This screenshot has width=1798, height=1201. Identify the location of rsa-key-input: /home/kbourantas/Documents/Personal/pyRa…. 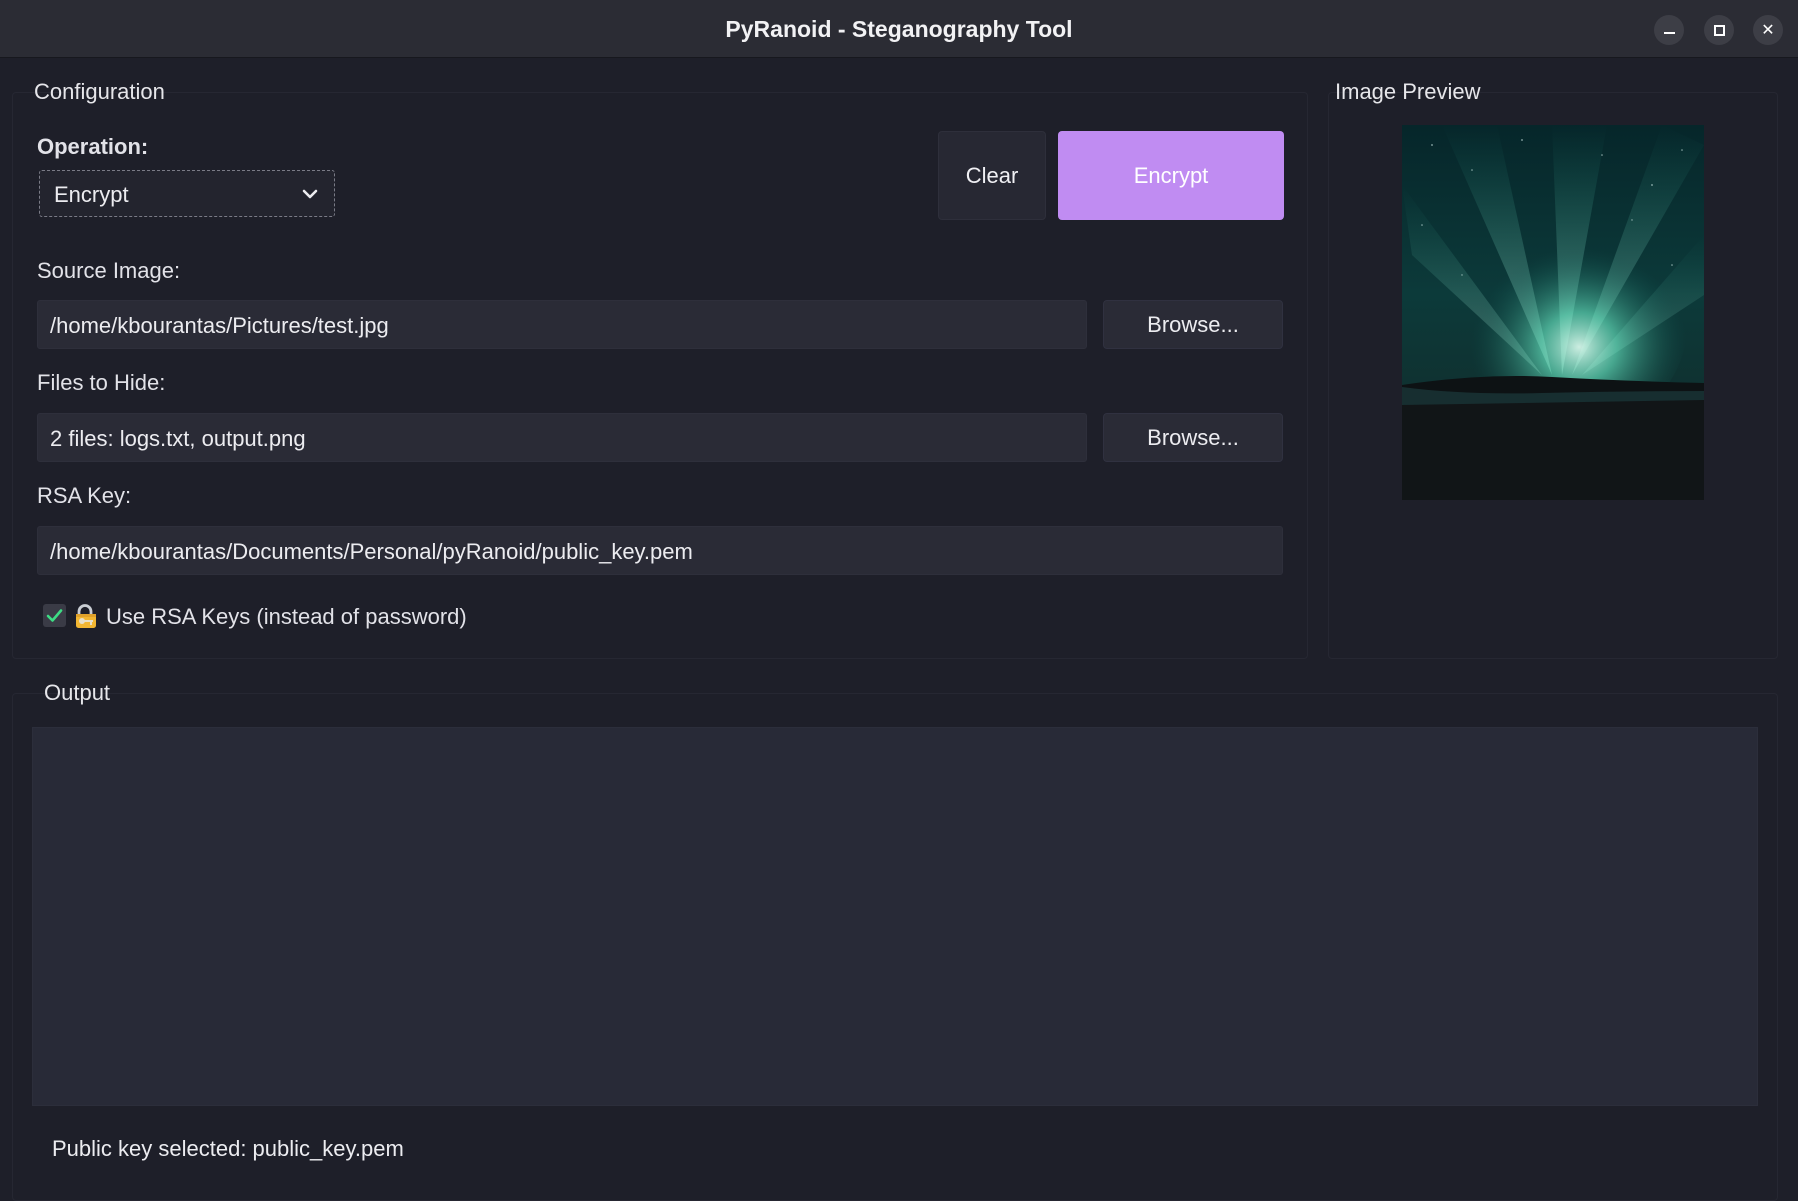
(660, 550).